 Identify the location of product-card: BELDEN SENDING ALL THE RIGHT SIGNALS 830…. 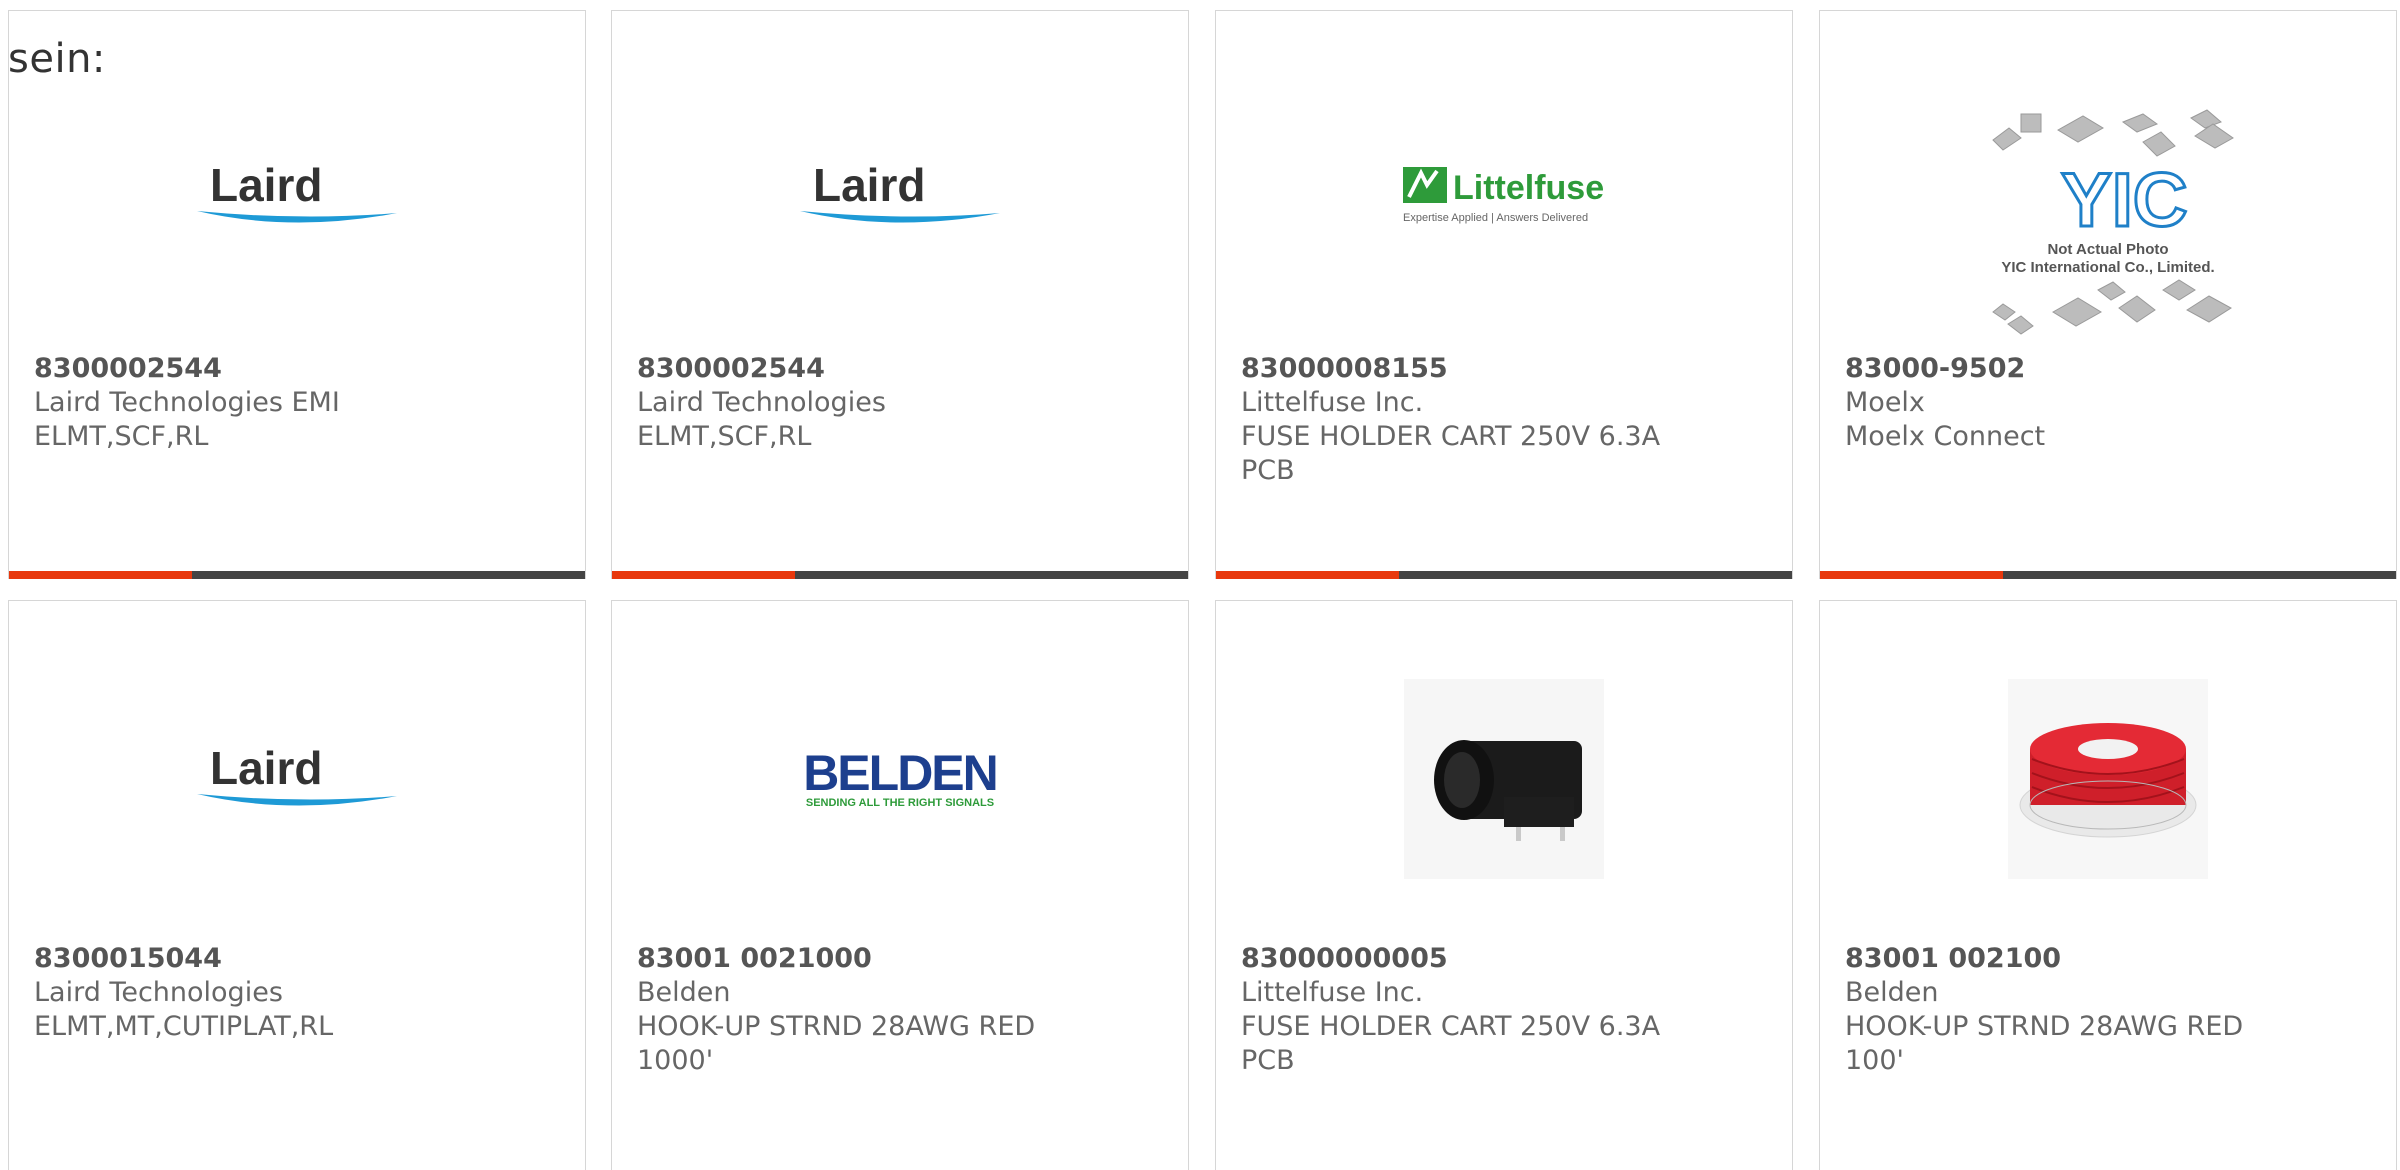
(900, 885).